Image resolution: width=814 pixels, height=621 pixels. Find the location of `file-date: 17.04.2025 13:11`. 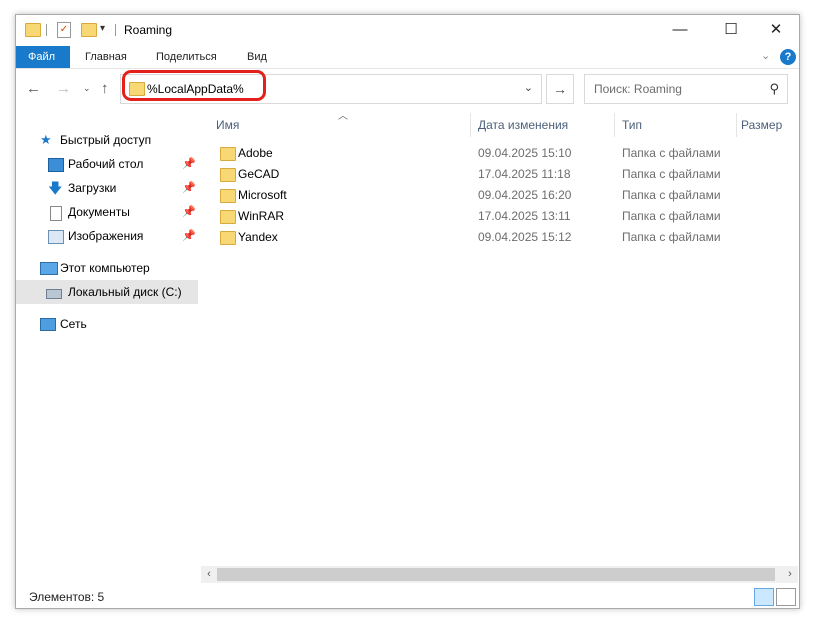

file-date: 17.04.2025 13:11 is located at coordinates (524, 216).